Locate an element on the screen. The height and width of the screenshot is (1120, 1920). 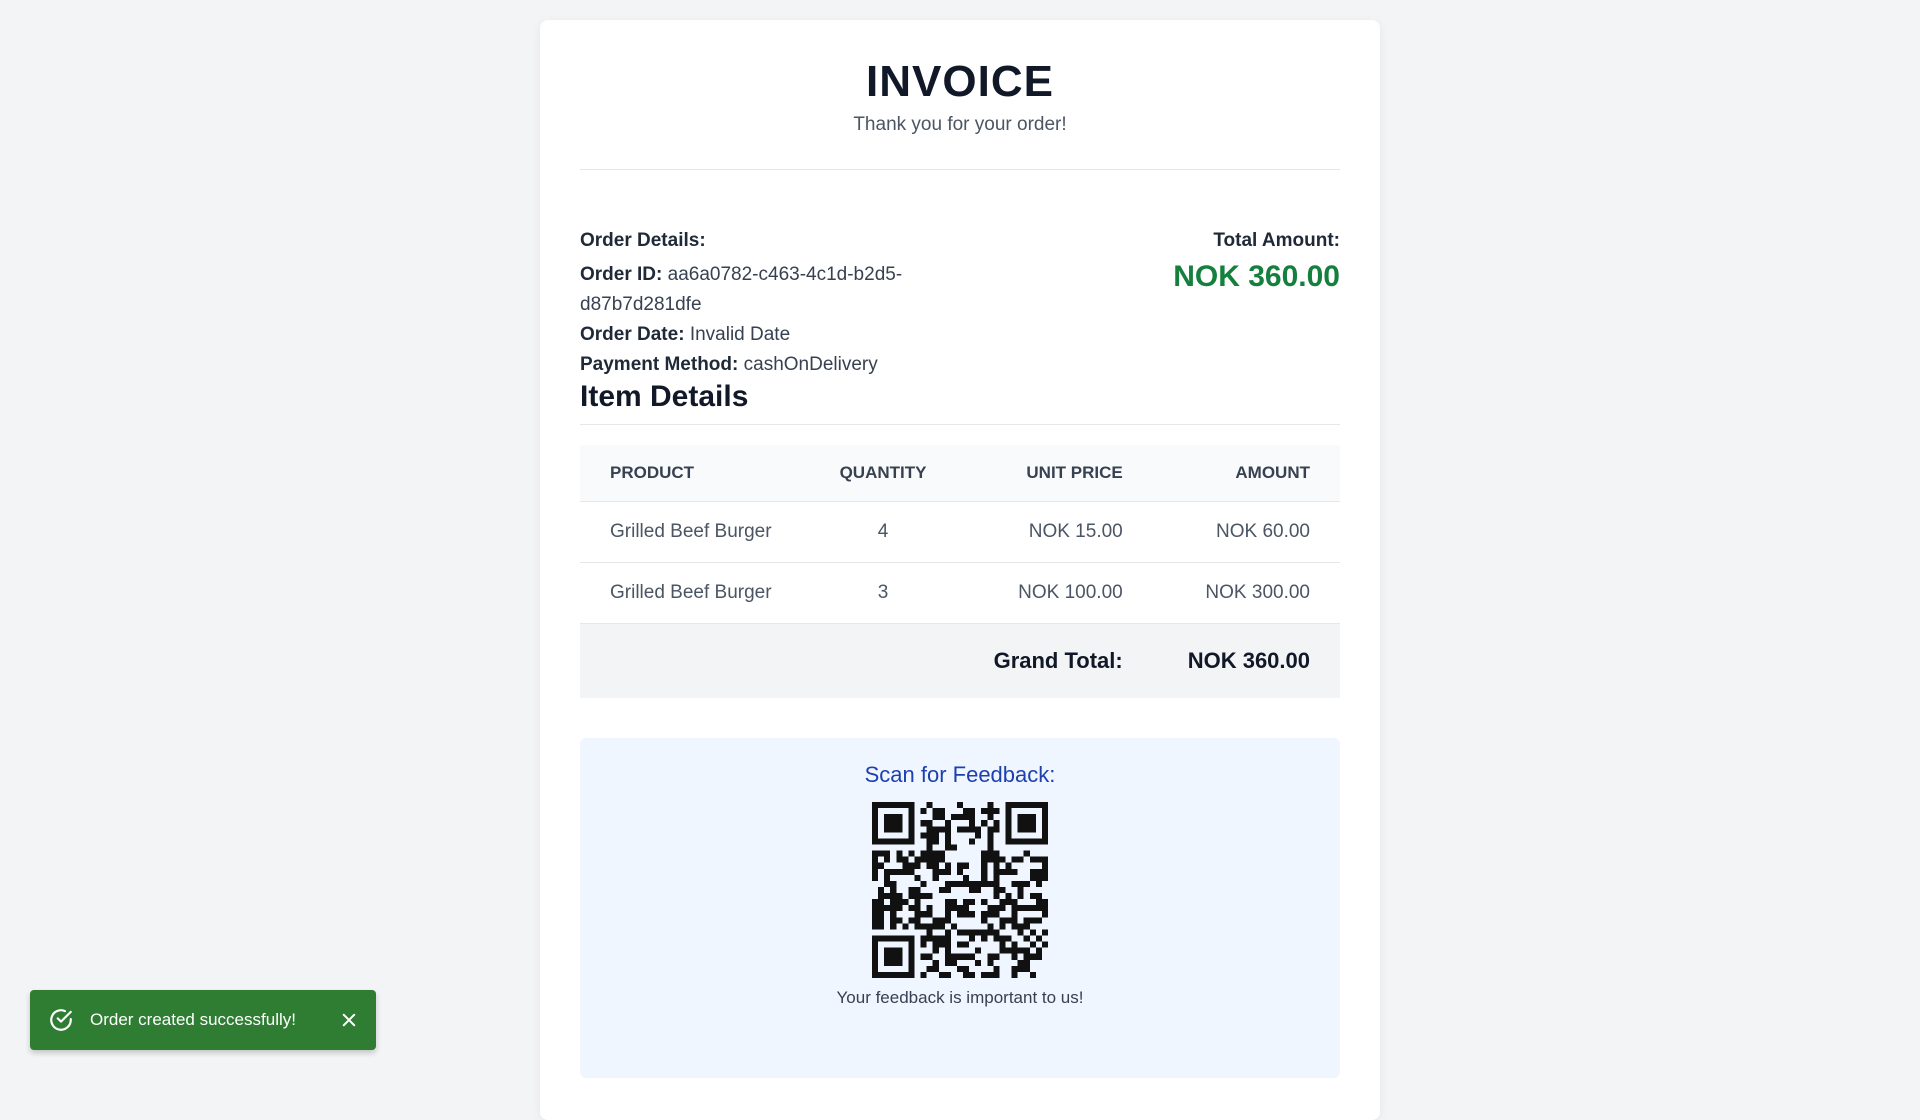
unit-price-cell: NOK 15.00 is located at coordinates (1055, 532).